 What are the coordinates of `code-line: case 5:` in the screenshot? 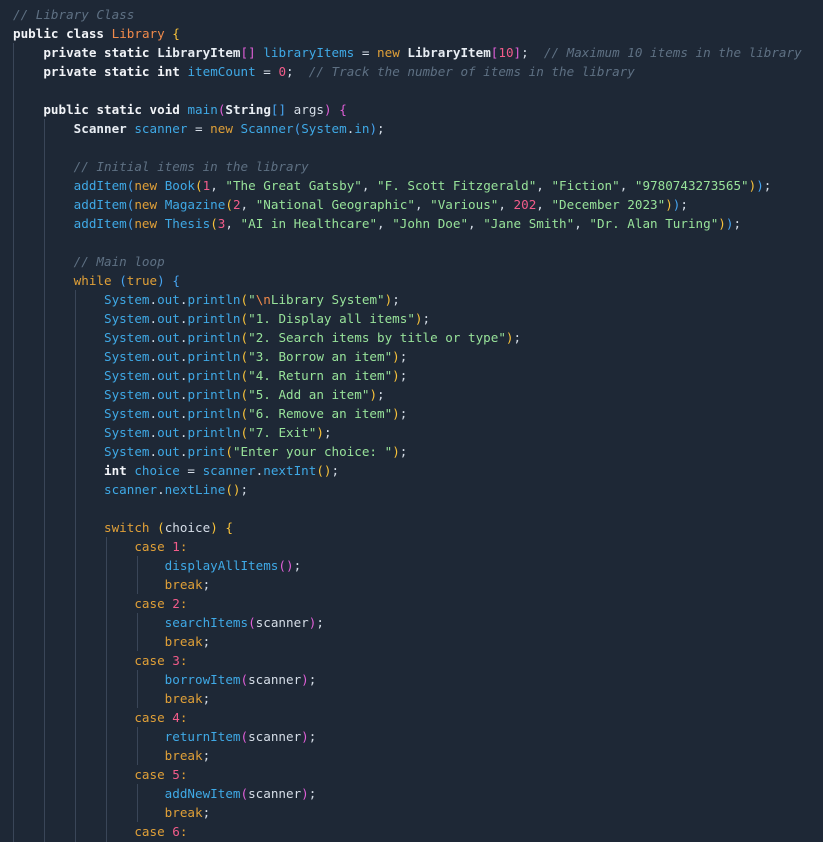 It's located at (407, 774).